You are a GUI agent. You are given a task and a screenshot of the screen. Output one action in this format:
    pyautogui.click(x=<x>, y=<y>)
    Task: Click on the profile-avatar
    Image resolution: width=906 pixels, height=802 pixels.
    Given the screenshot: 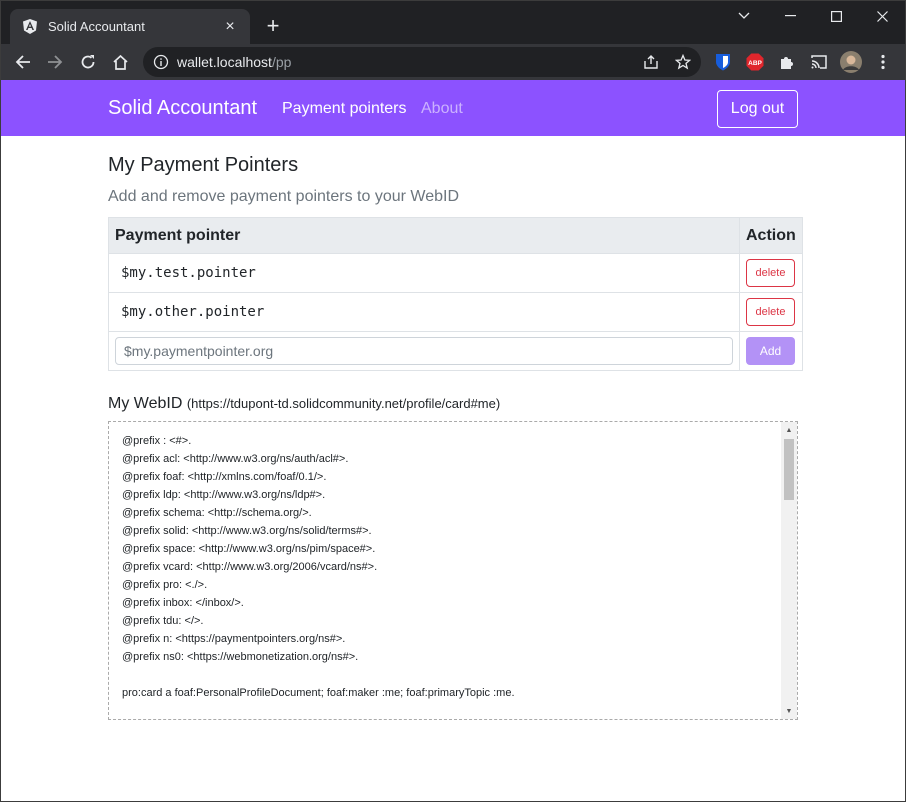 What is the action you would take?
    pyautogui.click(x=851, y=62)
    